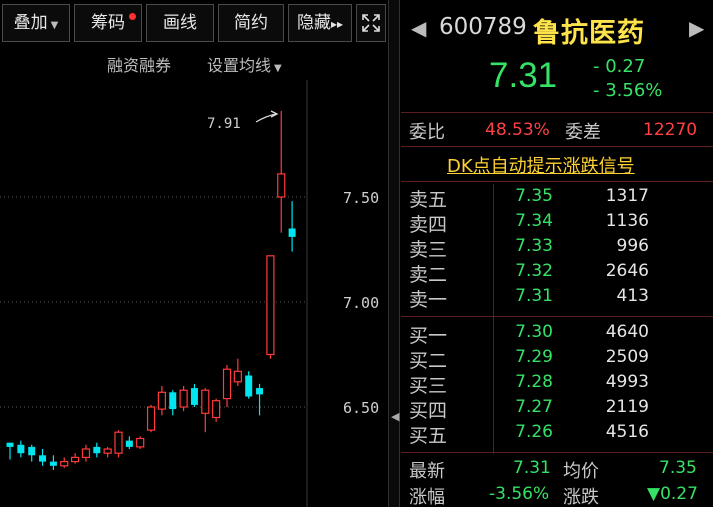 Image resolution: width=713 pixels, height=507 pixels. Describe the element at coordinates (557, 298) in the screenshot. I see `ask-row: 卖一 7.31 413` at that location.